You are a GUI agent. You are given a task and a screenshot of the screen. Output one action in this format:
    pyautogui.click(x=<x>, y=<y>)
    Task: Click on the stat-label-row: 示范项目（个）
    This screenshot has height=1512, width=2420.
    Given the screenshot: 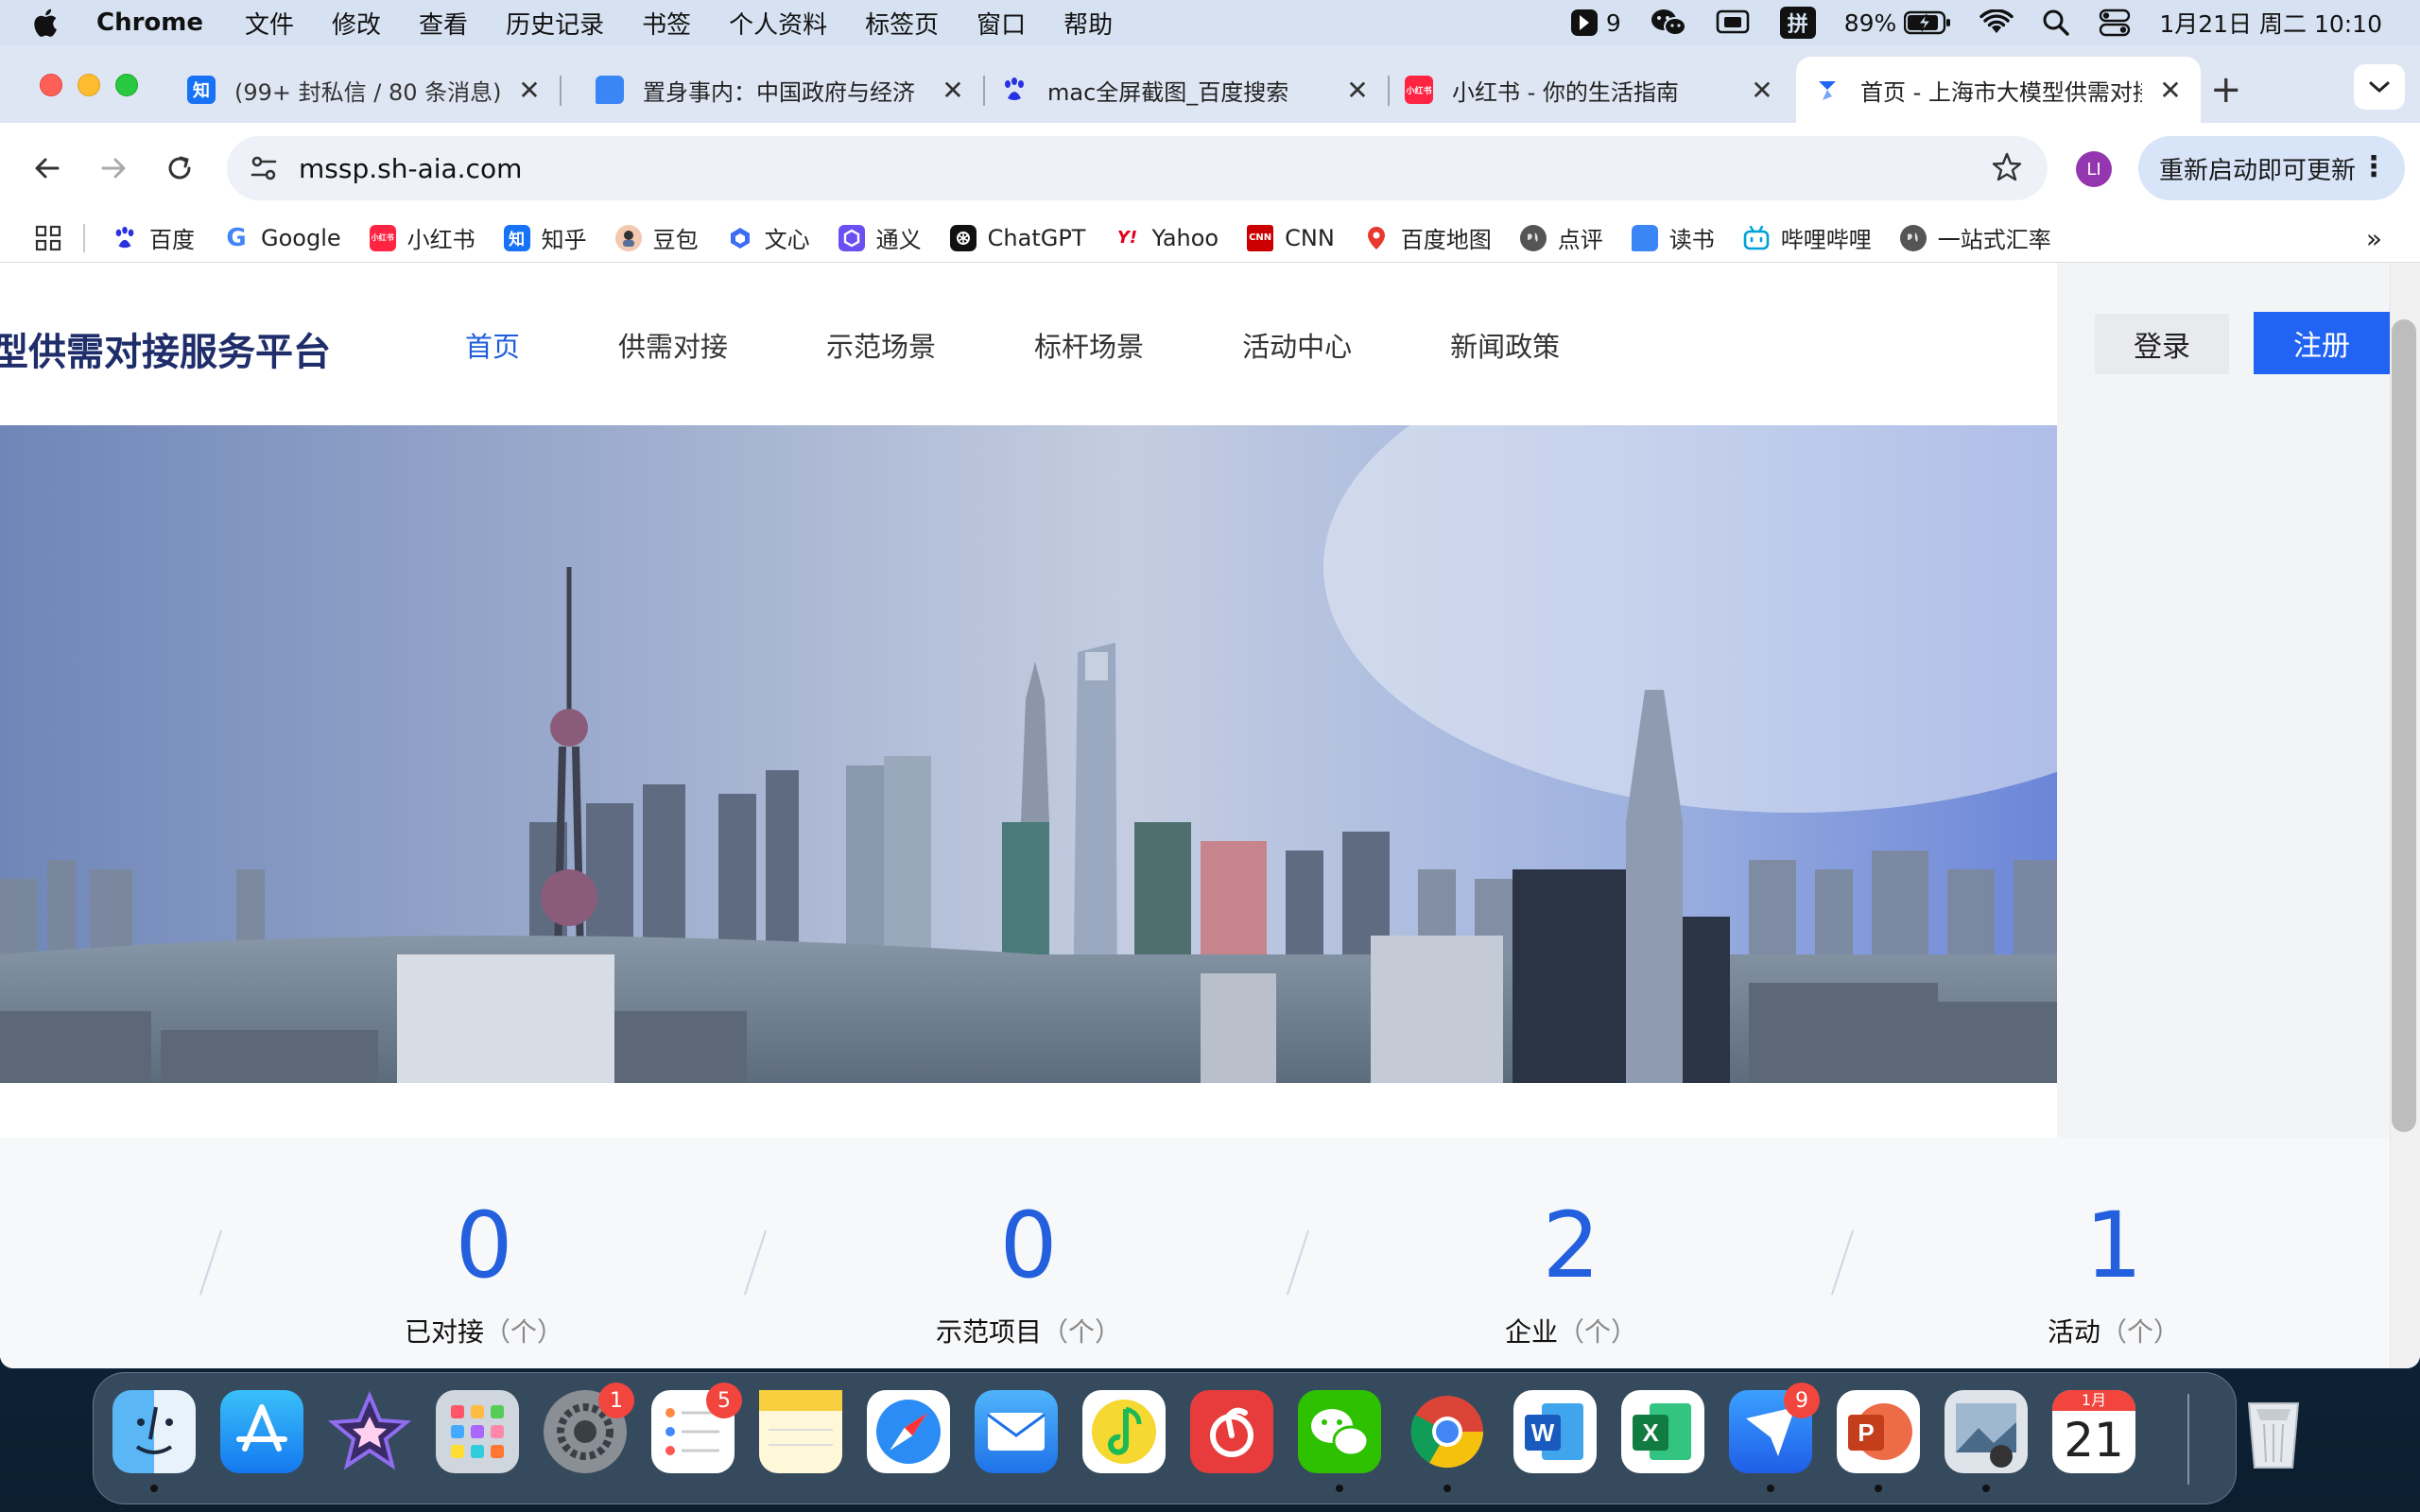 What is the action you would take?
    pyautogui.click(x=1028, y=1330)
    